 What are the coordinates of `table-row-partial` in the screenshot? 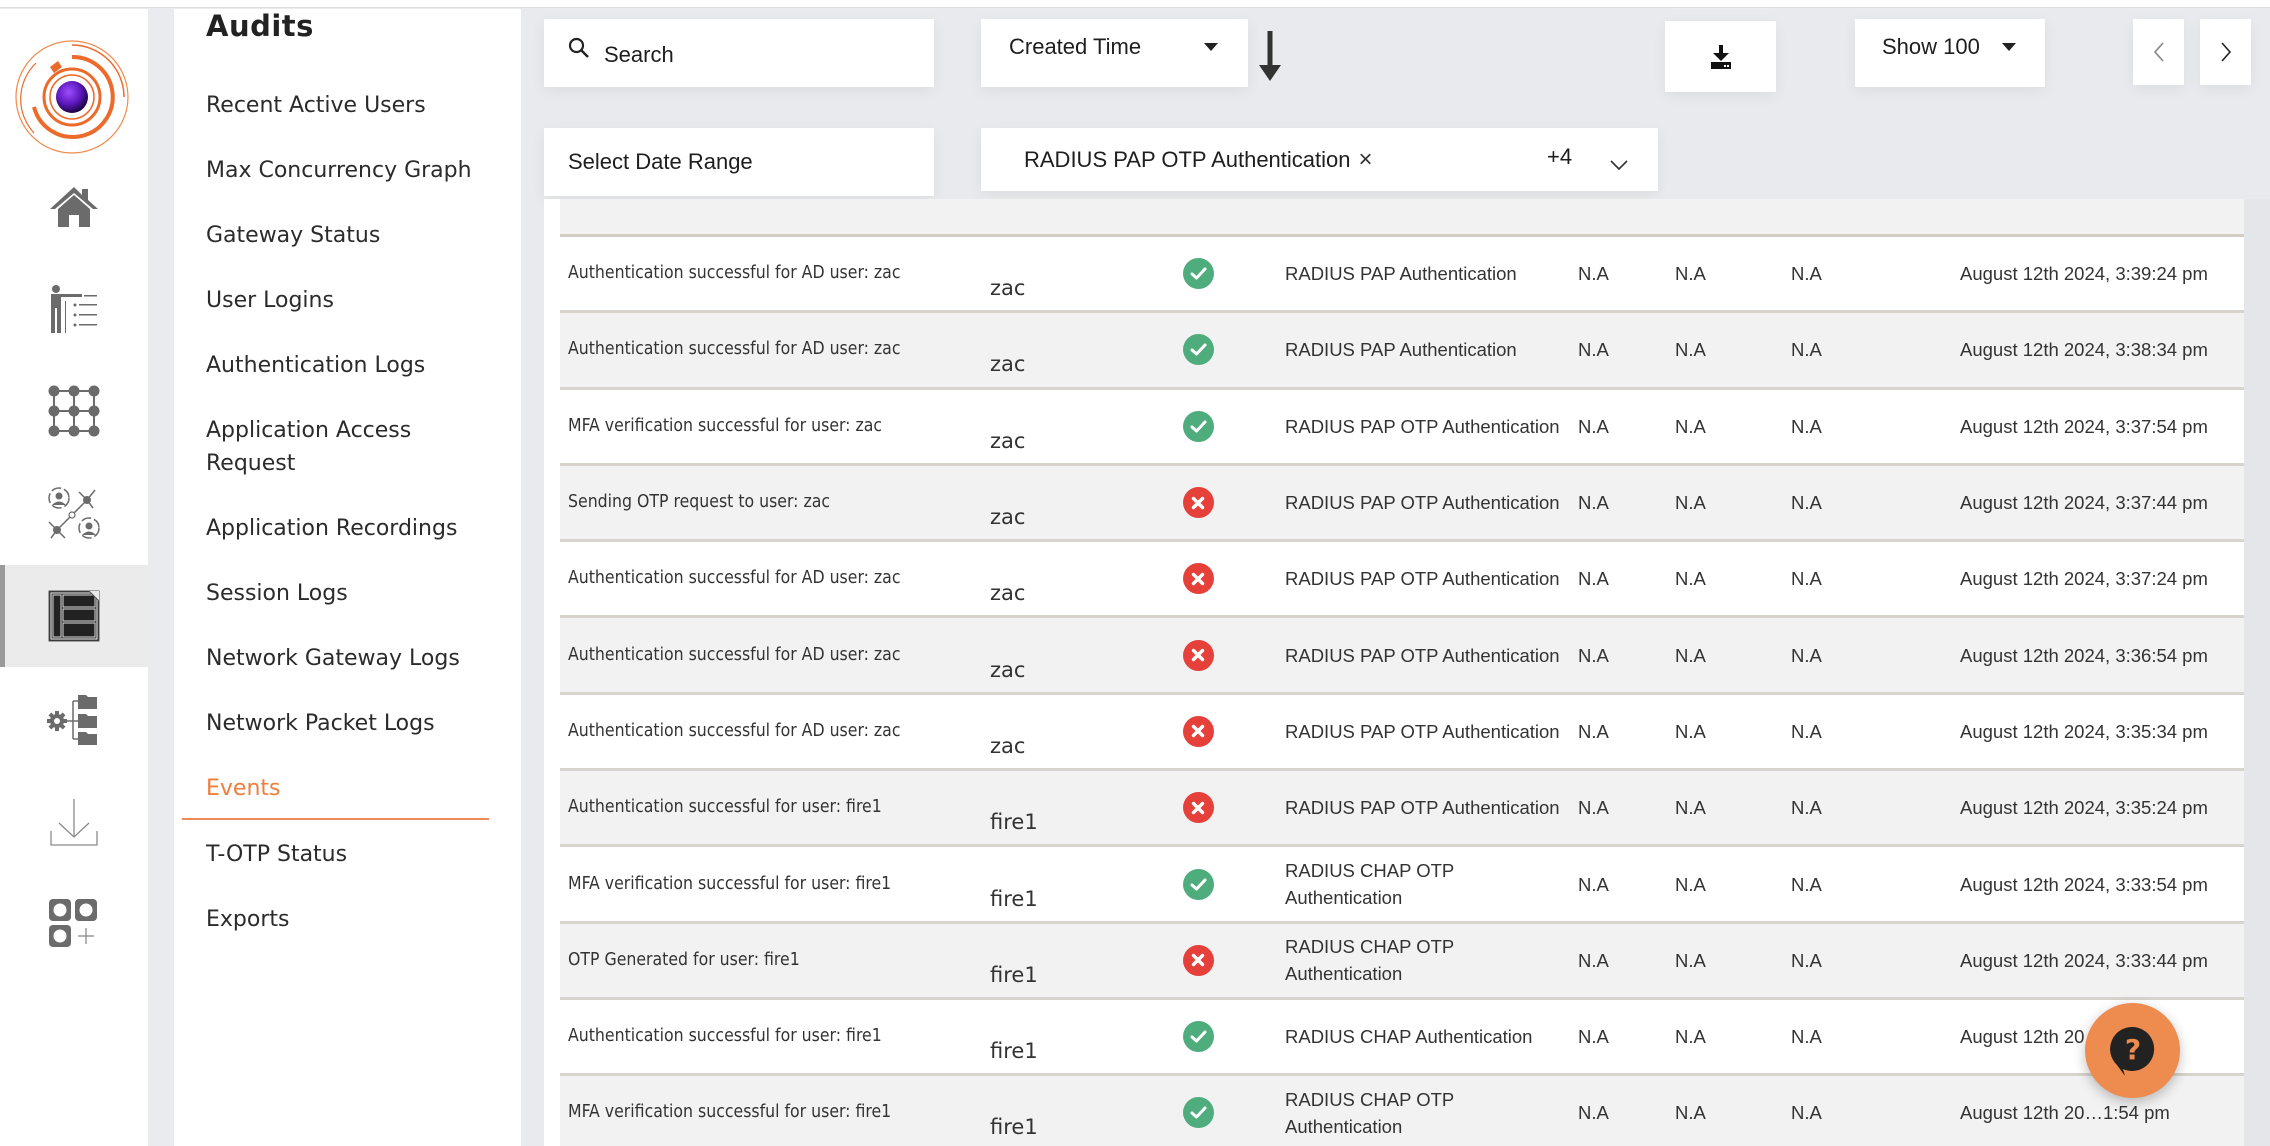 It's located at (1402, 218).